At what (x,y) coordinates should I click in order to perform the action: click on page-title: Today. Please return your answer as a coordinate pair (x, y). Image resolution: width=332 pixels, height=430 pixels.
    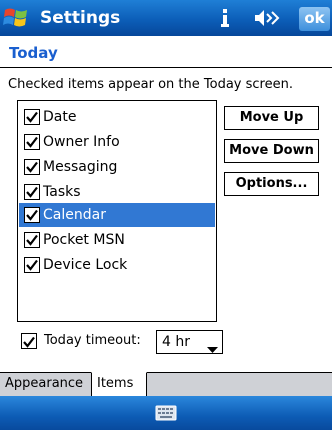
    Looking at the image, I should click on (33, 53).